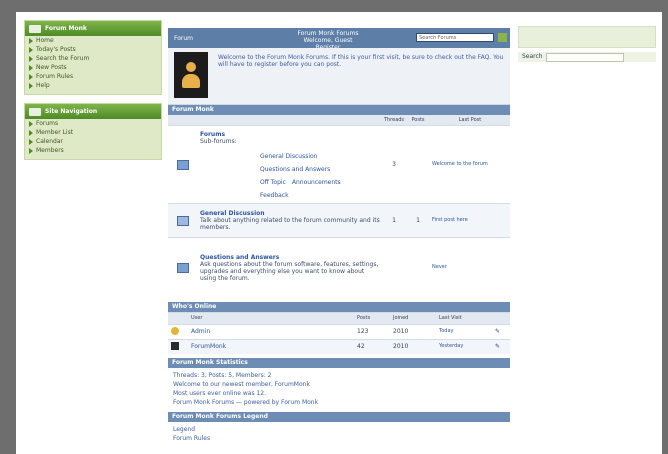 The height and width of the screenshot is (454, 668). I want to click on search-go-button, so click(502, 37).